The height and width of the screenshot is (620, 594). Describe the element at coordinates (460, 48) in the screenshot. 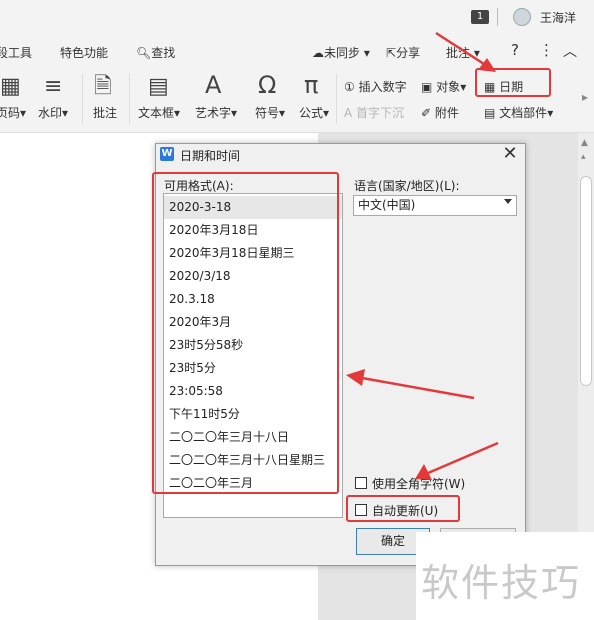

I see `arrow-to-date` at that location.